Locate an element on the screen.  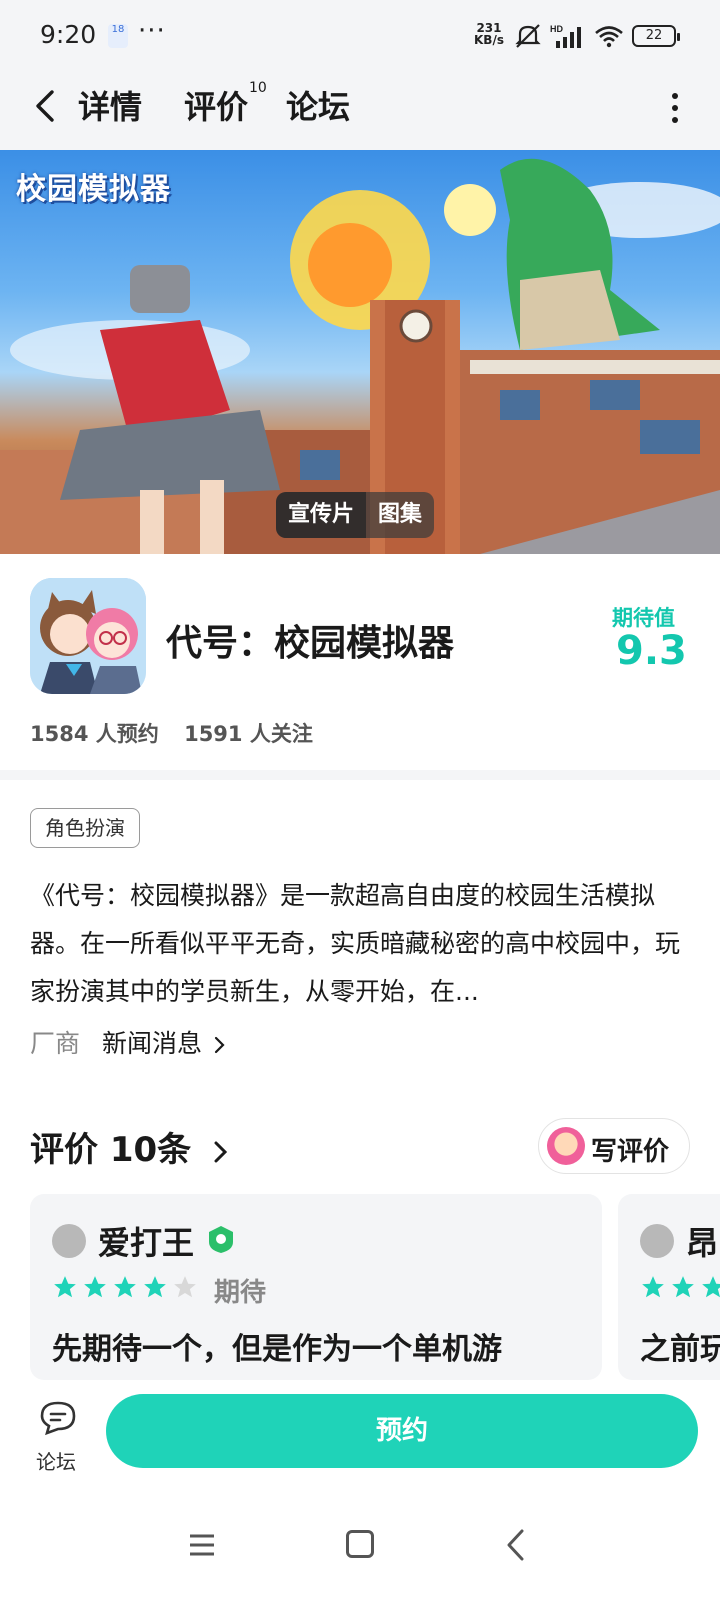
vendor-link: 新闻消息 is located at coordinates (165, 1042).